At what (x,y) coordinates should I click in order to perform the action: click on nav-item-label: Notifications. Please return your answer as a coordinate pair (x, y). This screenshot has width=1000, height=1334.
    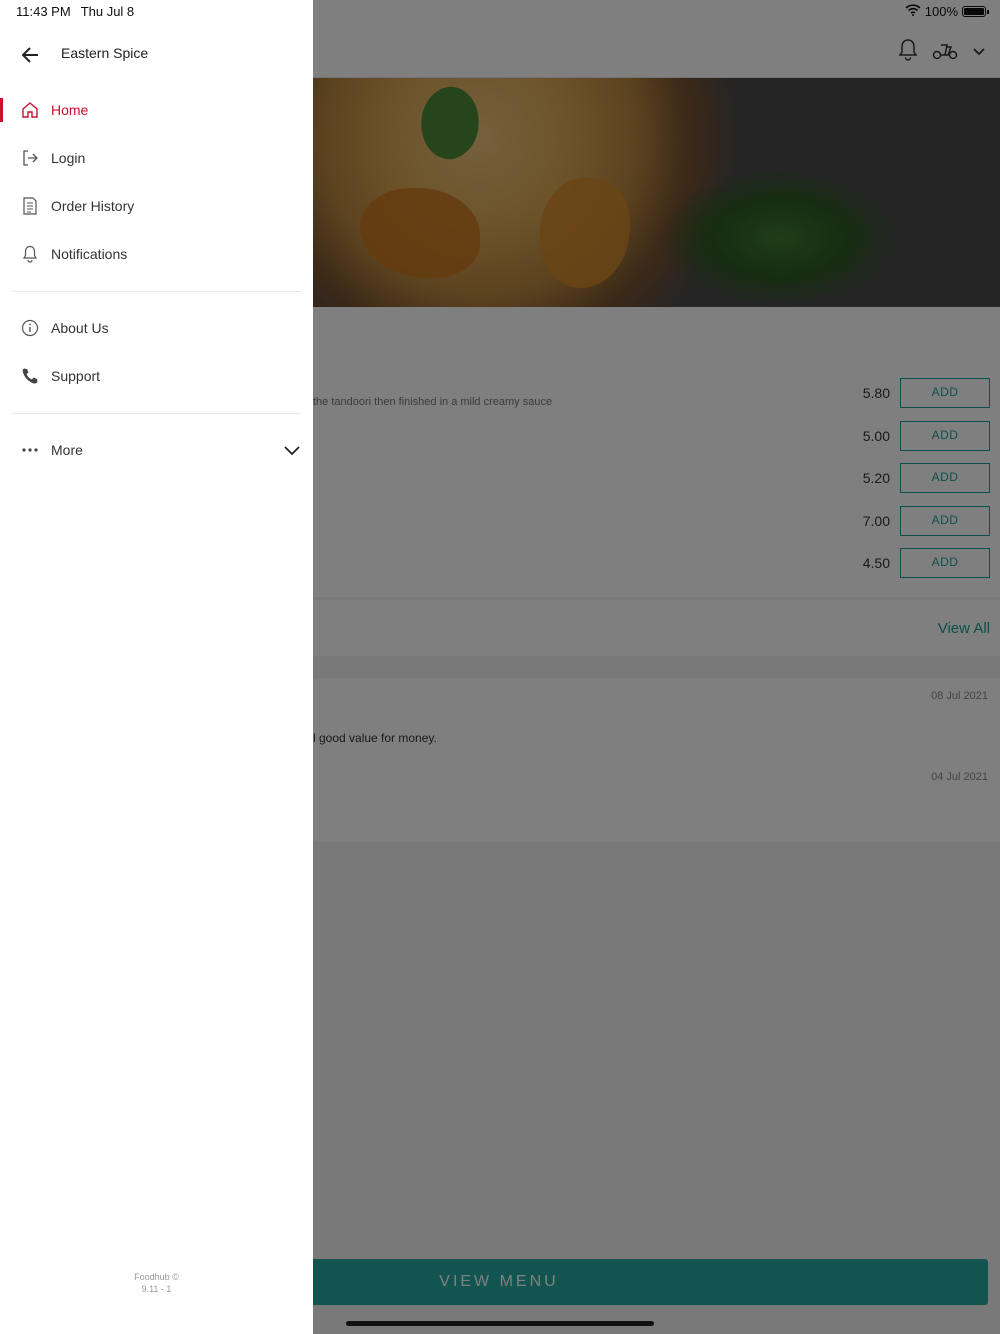
    Looking at the image, I should click on (89, 254).